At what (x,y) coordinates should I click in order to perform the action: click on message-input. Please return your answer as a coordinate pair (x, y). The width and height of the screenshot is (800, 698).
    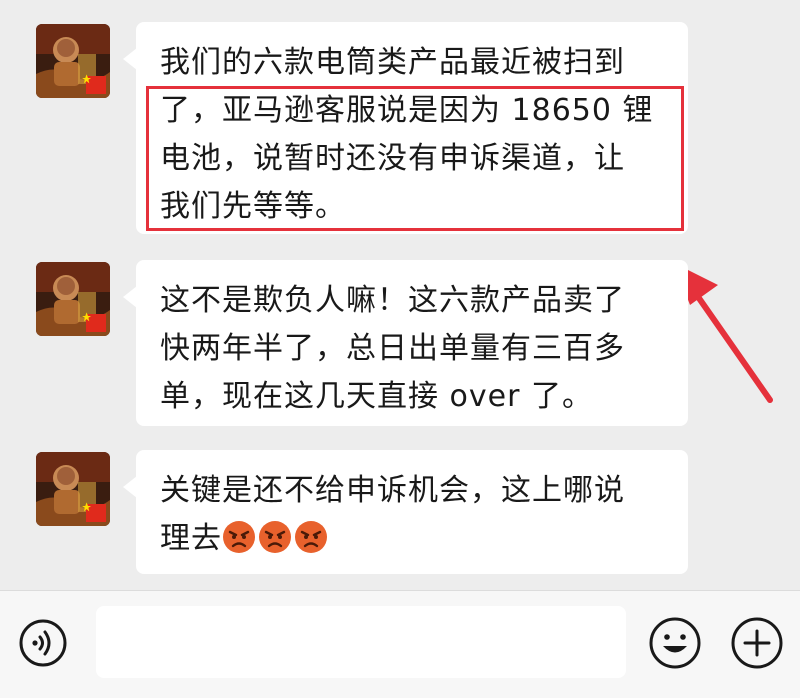
    Looking at the image, I should click on (361, 642).